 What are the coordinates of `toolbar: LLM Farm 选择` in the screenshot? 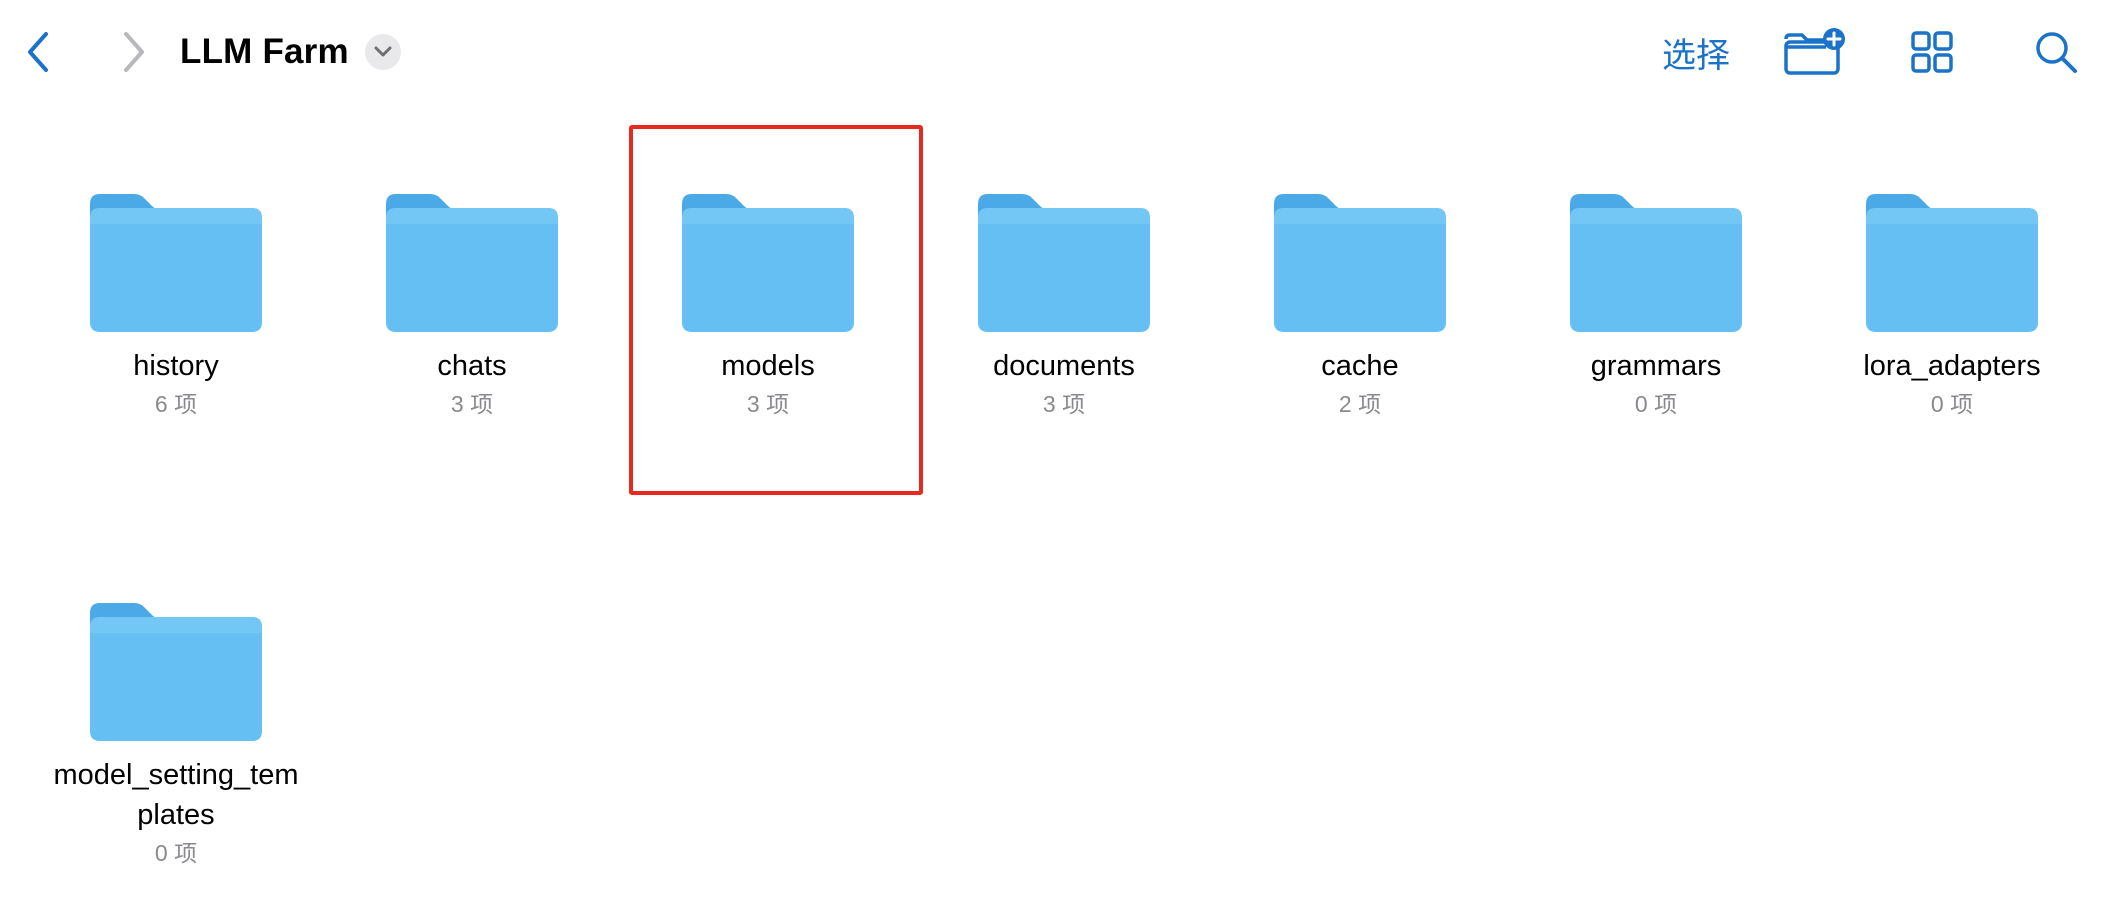 It's located at (1059, 52).